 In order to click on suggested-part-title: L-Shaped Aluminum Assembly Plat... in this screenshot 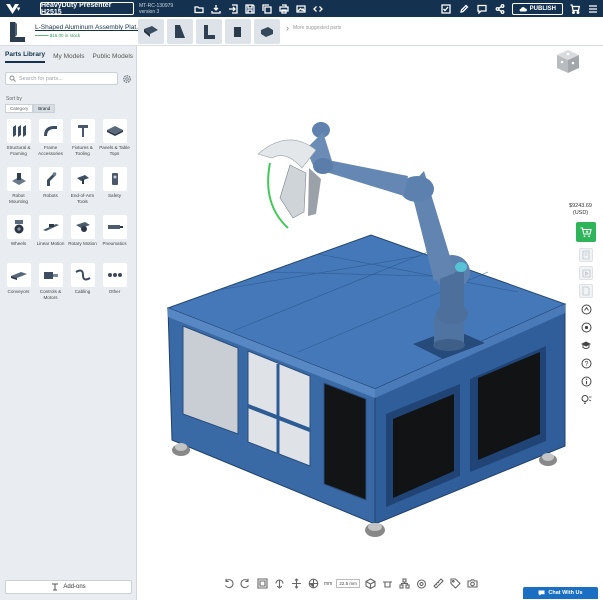, I will do `click(88, 27)`.